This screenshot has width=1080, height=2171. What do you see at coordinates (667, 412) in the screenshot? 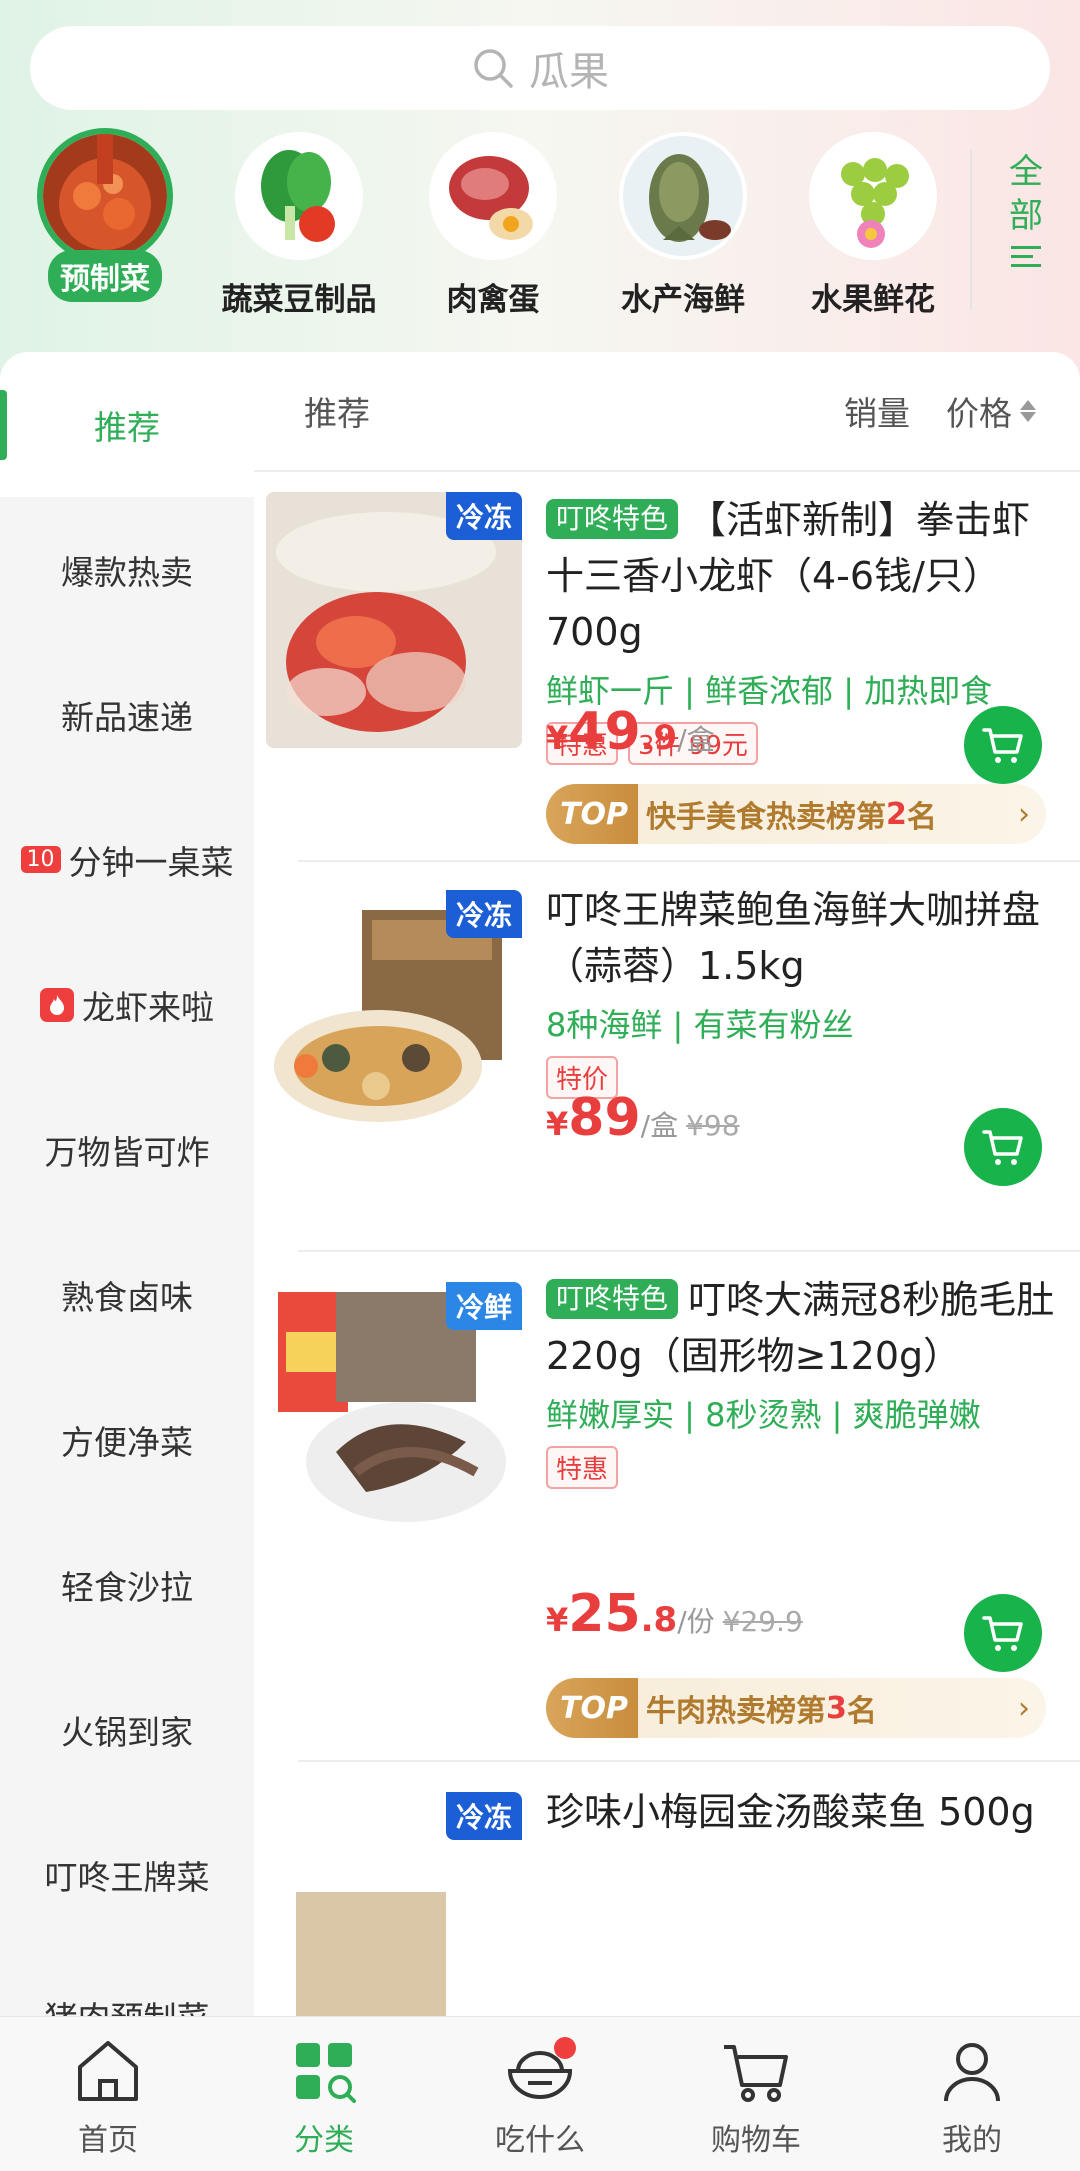
I see `list-sort-bar: 推荐 销量 价格` at bounding box center [667, 412].